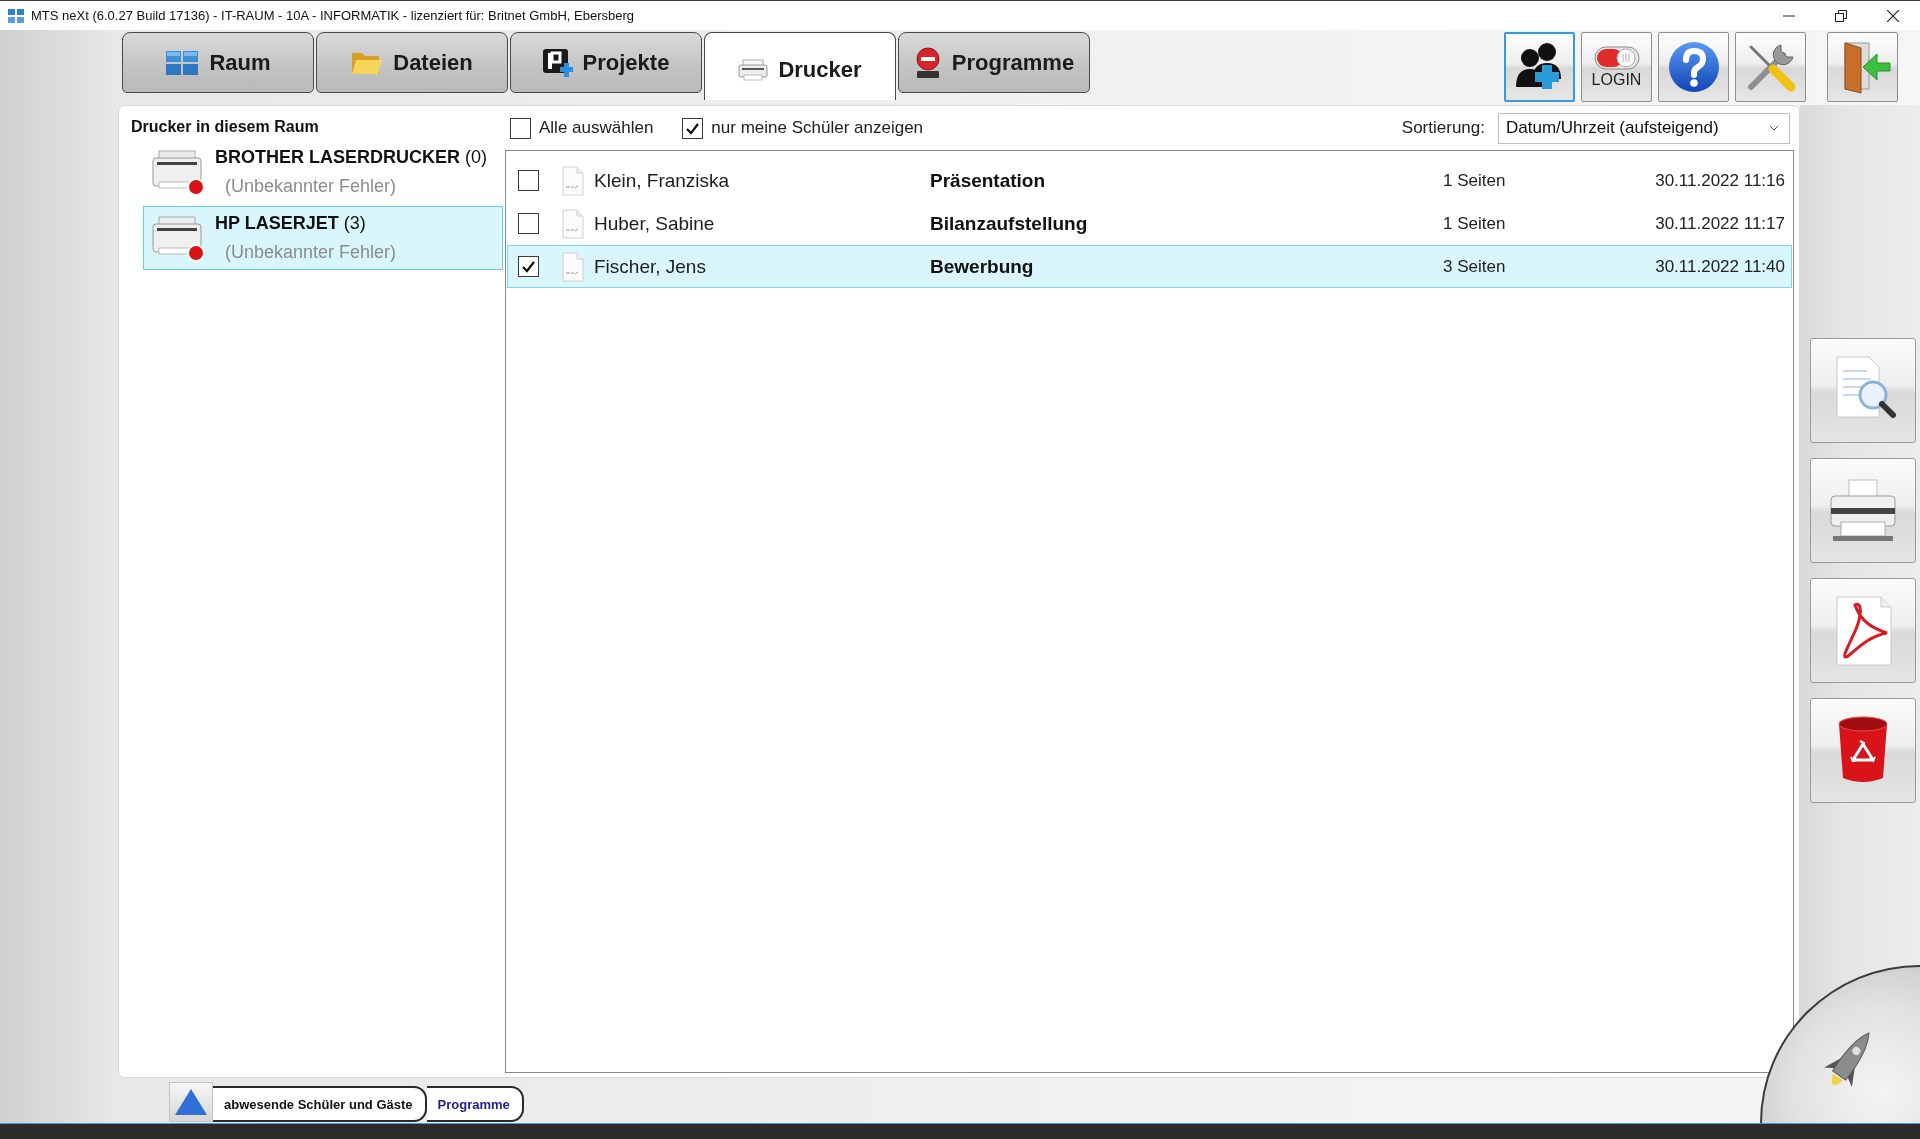  I want to click on tab: Raum, so click(218, 62).